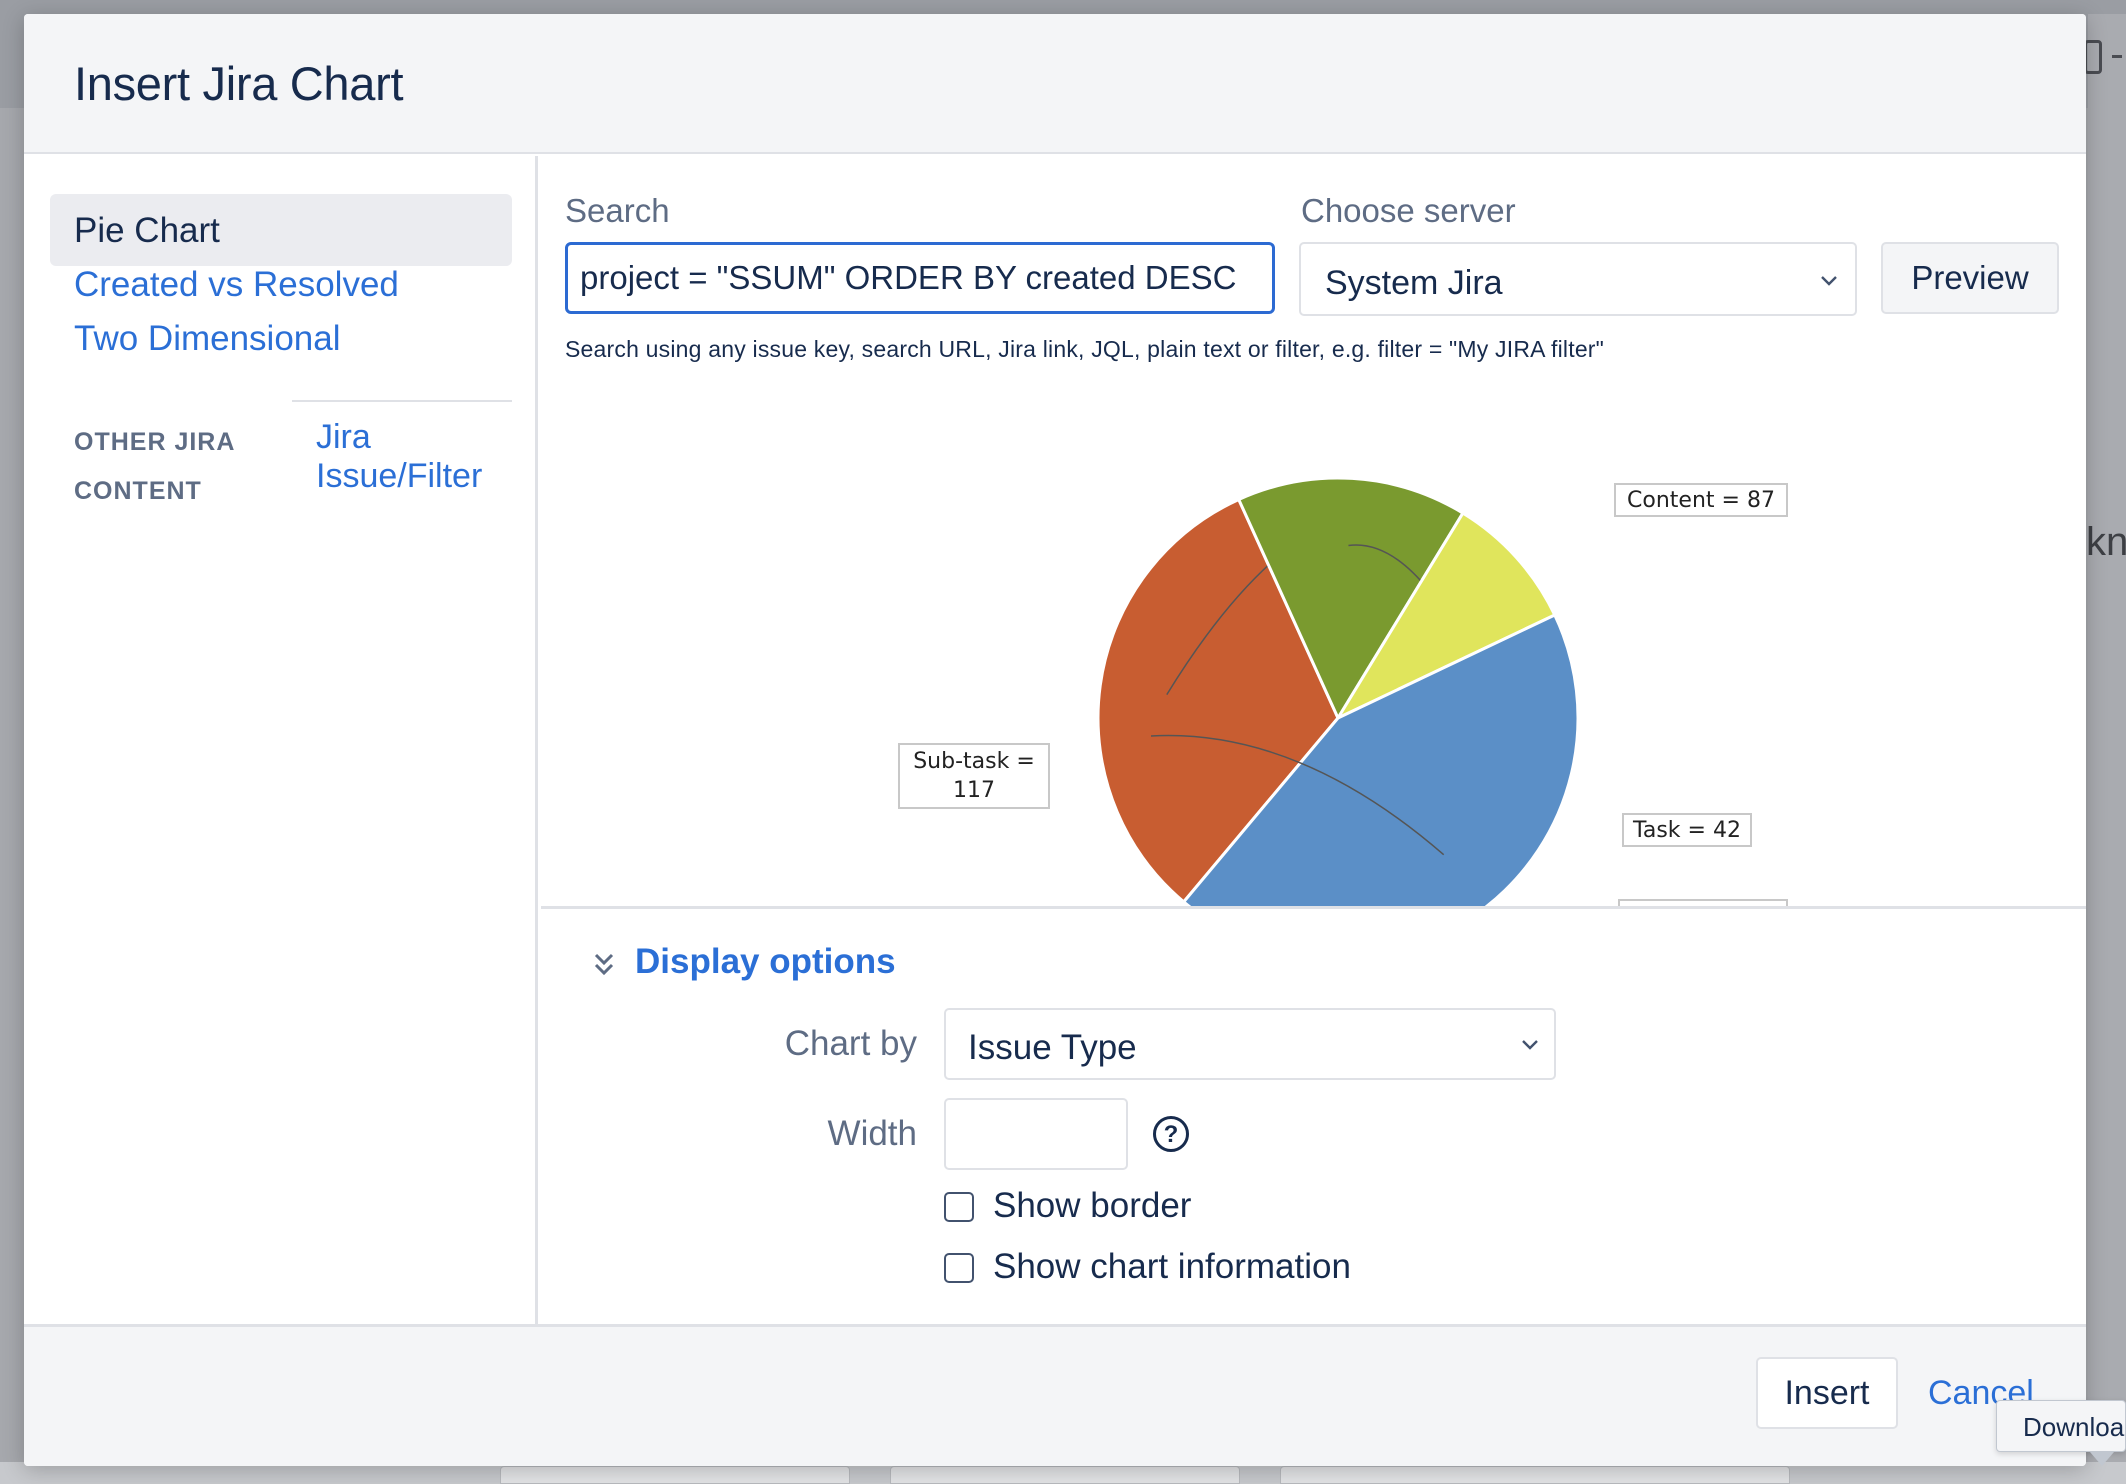  I want to click on server-label: Choose server, so click(1408, 210).